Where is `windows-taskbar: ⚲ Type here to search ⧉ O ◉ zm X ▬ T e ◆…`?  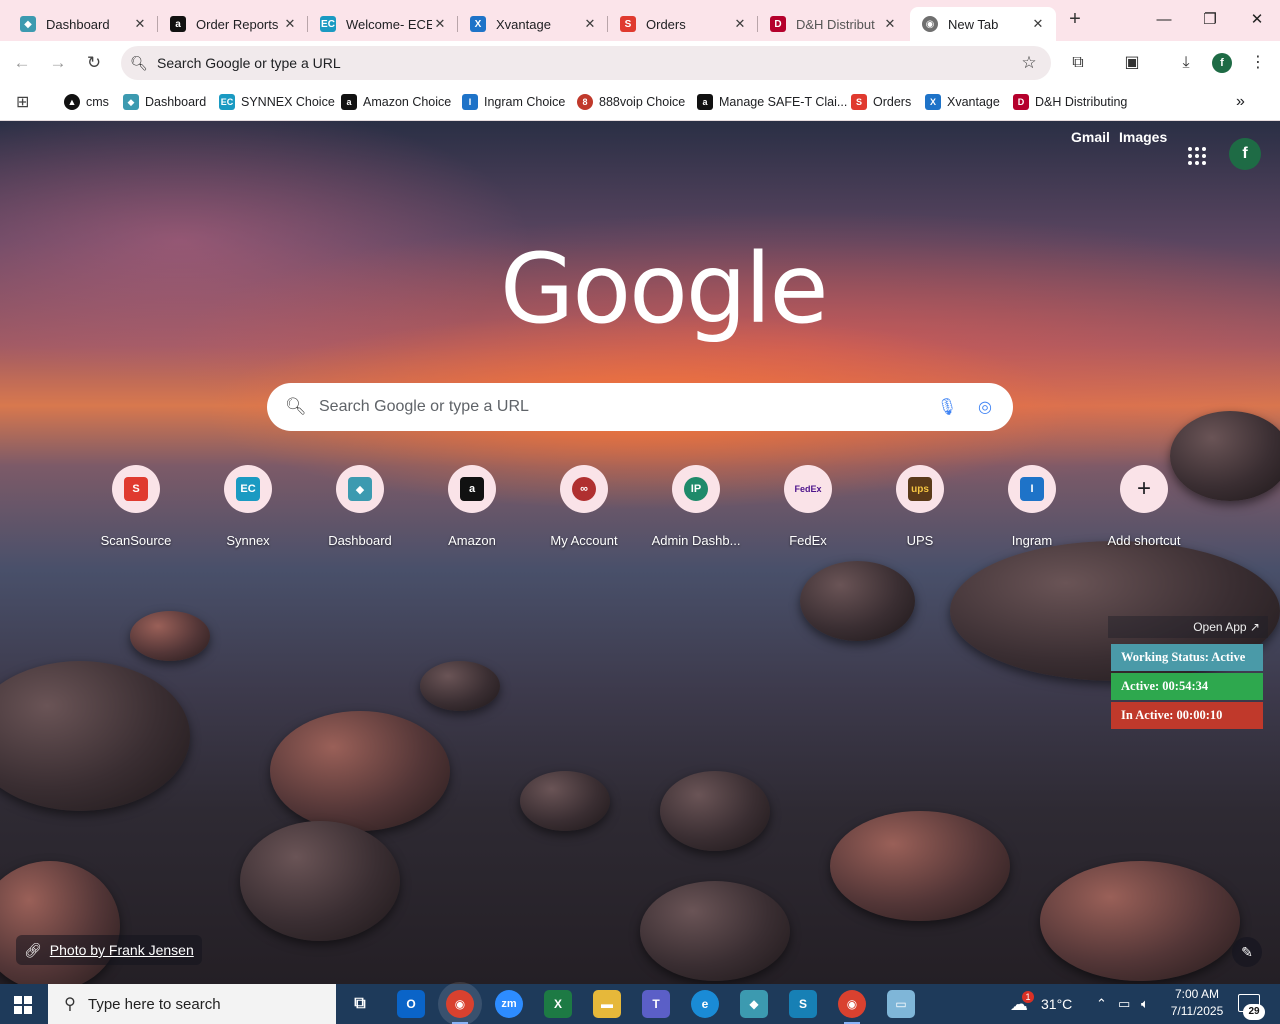
windows-taskbar: ⚲ Type here to search ⧉ O ◉ zm X ▬ T e ◆… is located at coordinates (640, 1004).